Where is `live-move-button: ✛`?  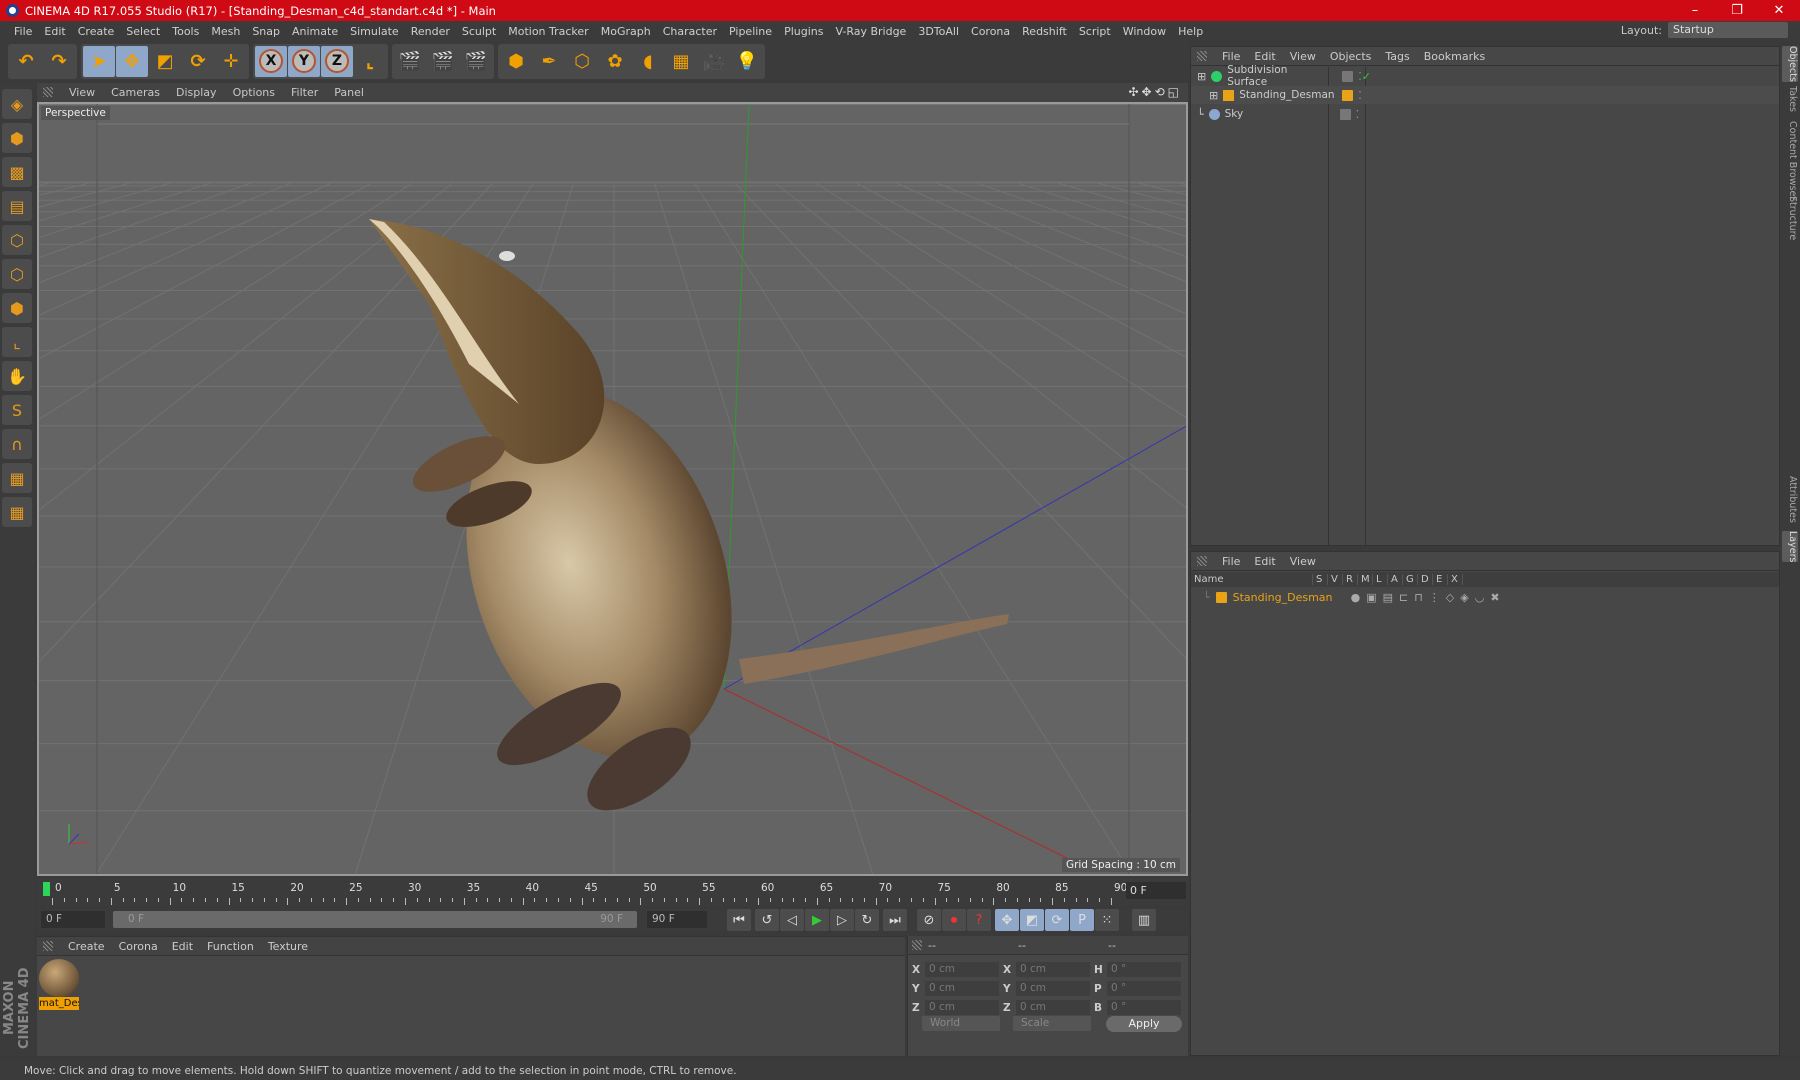 live-move-button: ✛ is located at coordinates (231, 61).